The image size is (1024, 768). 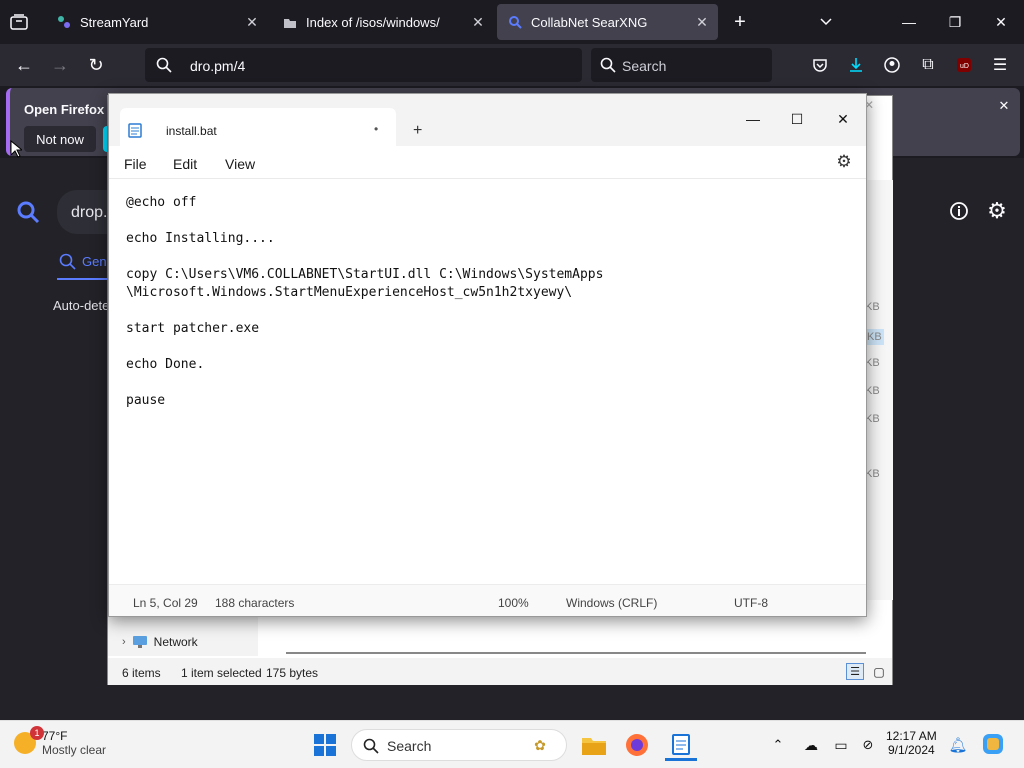 I want to click on chevron-down-icon, so click(x=826, y=22).